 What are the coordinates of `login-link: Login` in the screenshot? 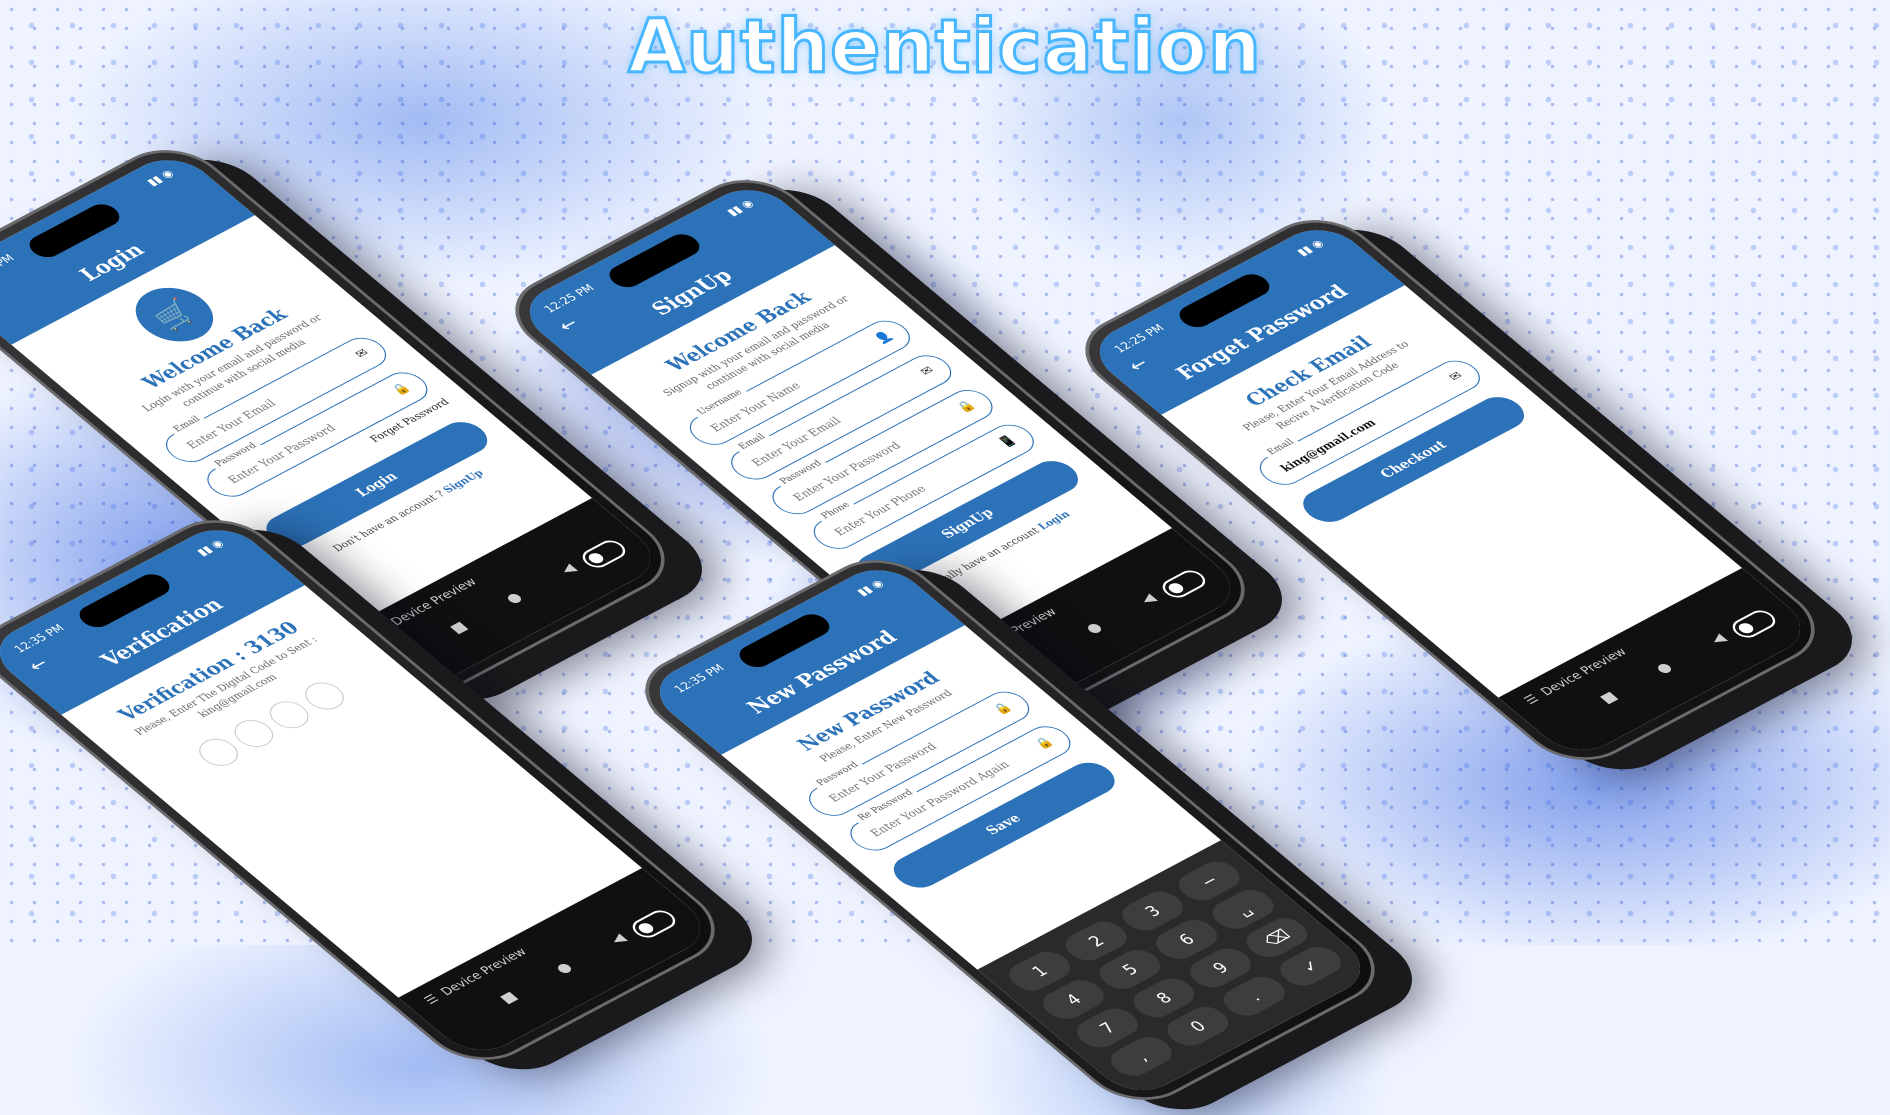 It's located at (1054, 521).